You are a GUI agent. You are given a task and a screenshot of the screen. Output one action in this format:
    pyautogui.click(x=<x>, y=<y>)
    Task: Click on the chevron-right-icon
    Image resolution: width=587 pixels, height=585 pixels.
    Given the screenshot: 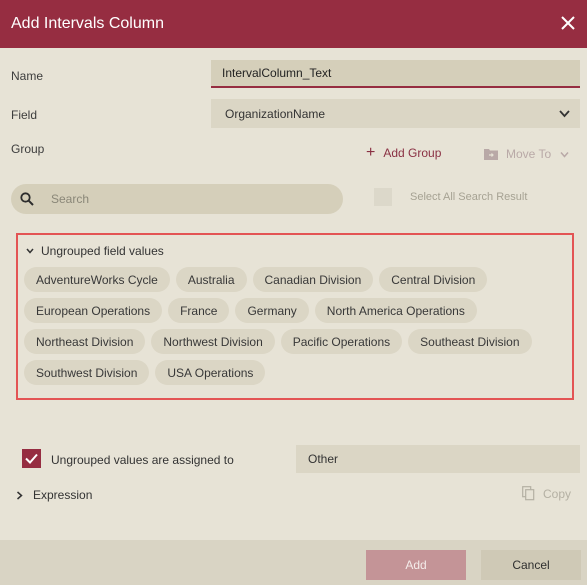 What is the action you would take?
    pyautogui.click(x=20, y=495)
    